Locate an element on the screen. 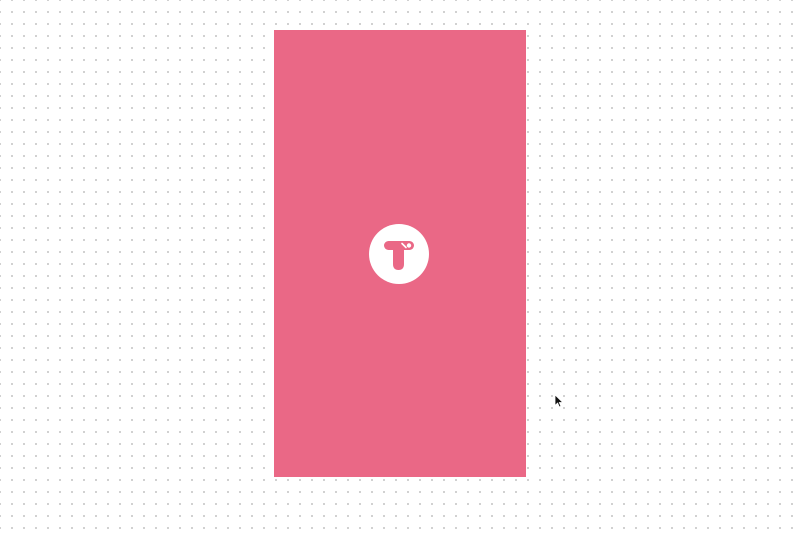 This screenshot has width=800, height=535. mouse-pointer-icon is located at coordinates (559, 401).